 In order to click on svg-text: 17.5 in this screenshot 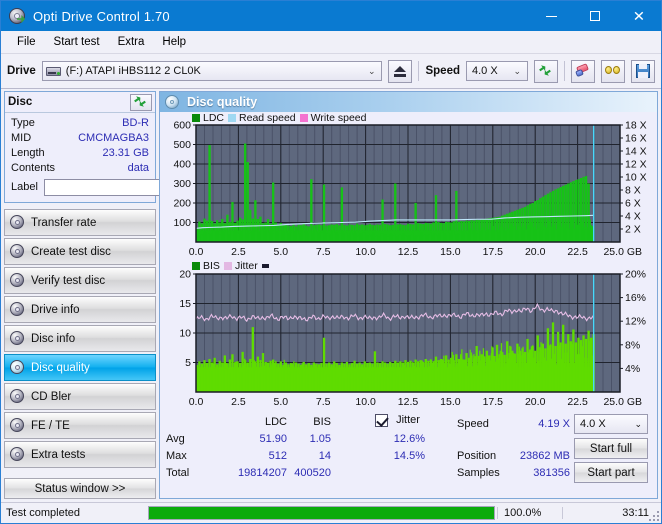, I will do `click(493, 402)`.